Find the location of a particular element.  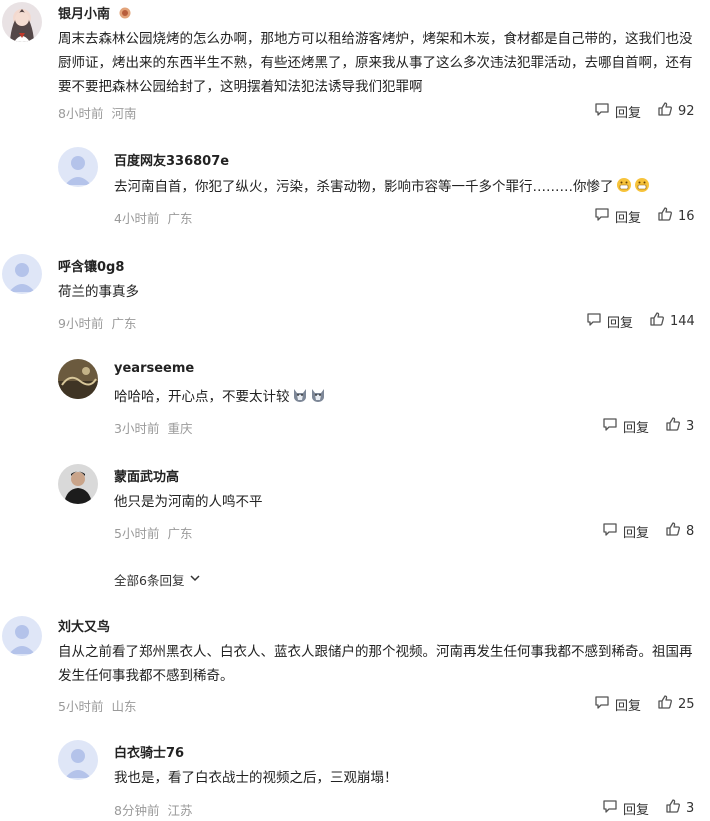

comment-actions: 回复 92 is located at coordinates (644, 111).